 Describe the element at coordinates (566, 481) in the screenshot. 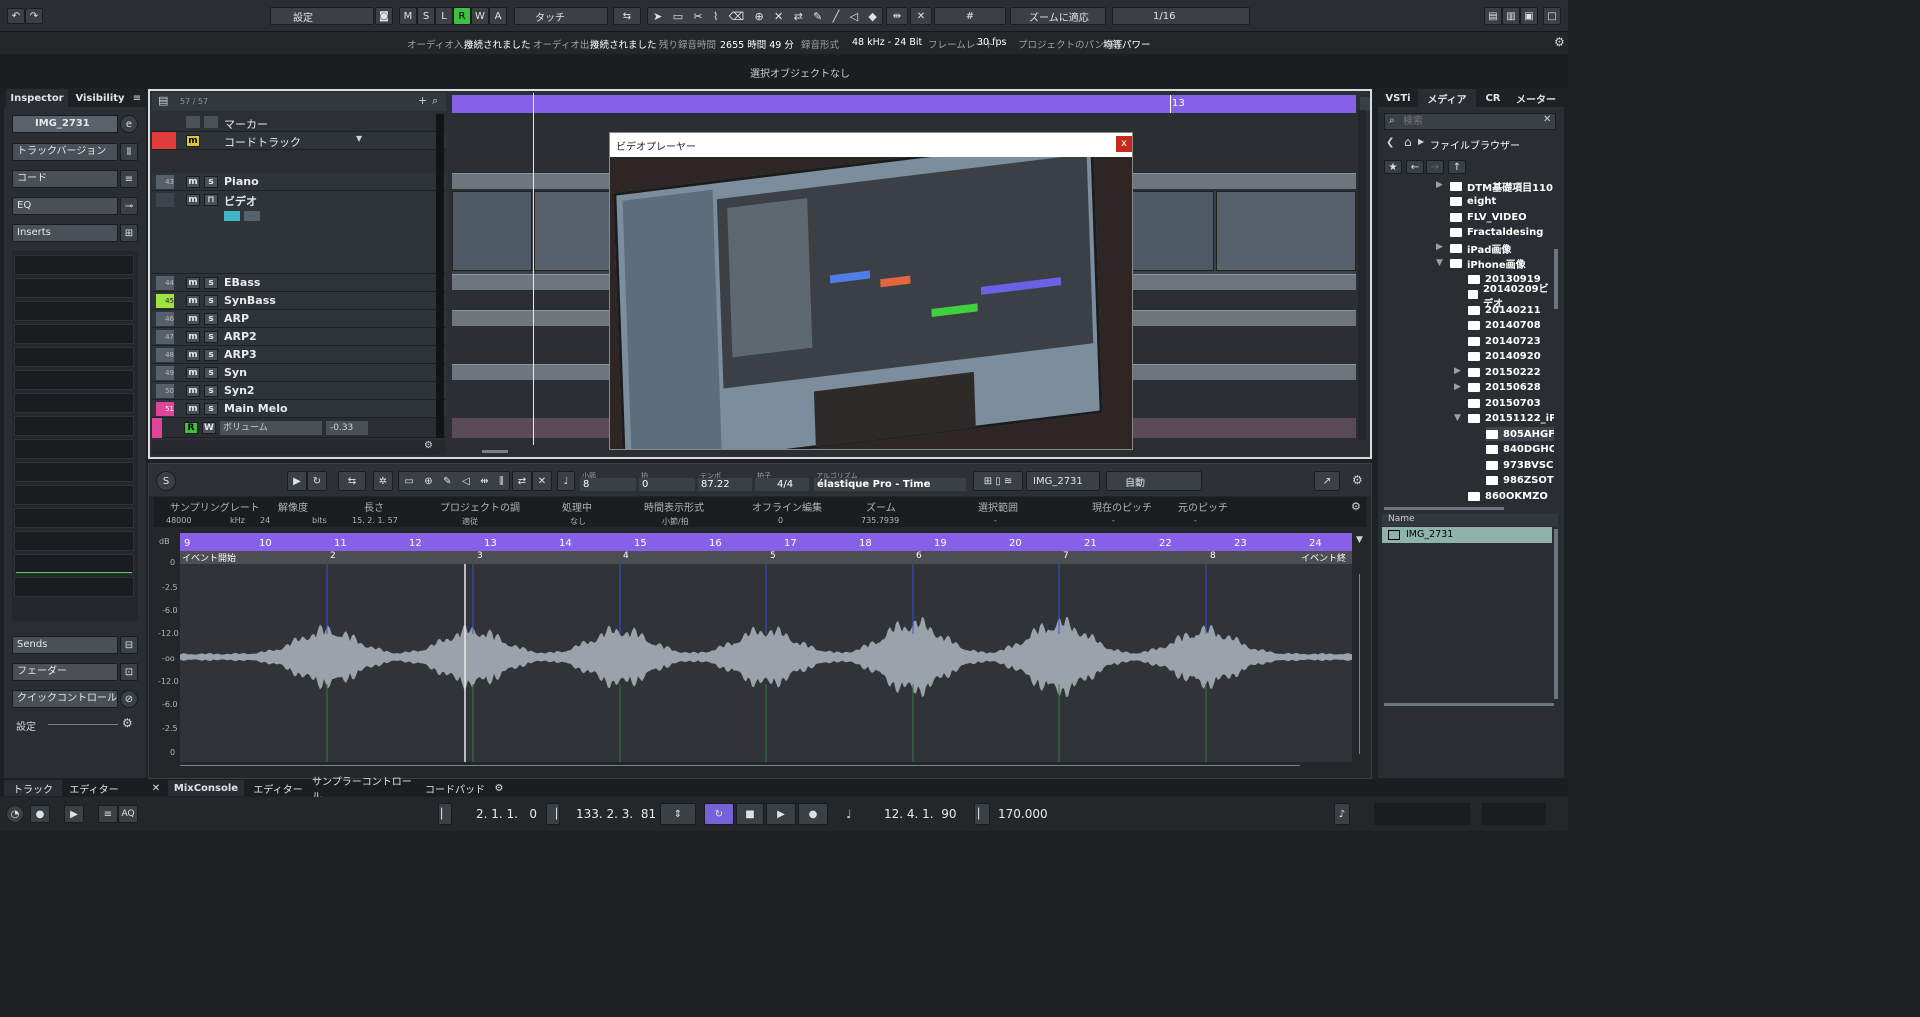

I see `note-icon: ♩` at that location.